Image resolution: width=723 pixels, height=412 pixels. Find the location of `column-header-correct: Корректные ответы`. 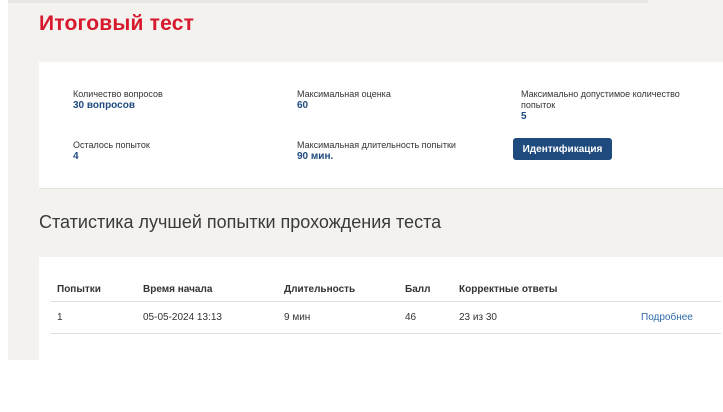

column-header-correct: Корректные ответы is located at coordinates (536, 289).